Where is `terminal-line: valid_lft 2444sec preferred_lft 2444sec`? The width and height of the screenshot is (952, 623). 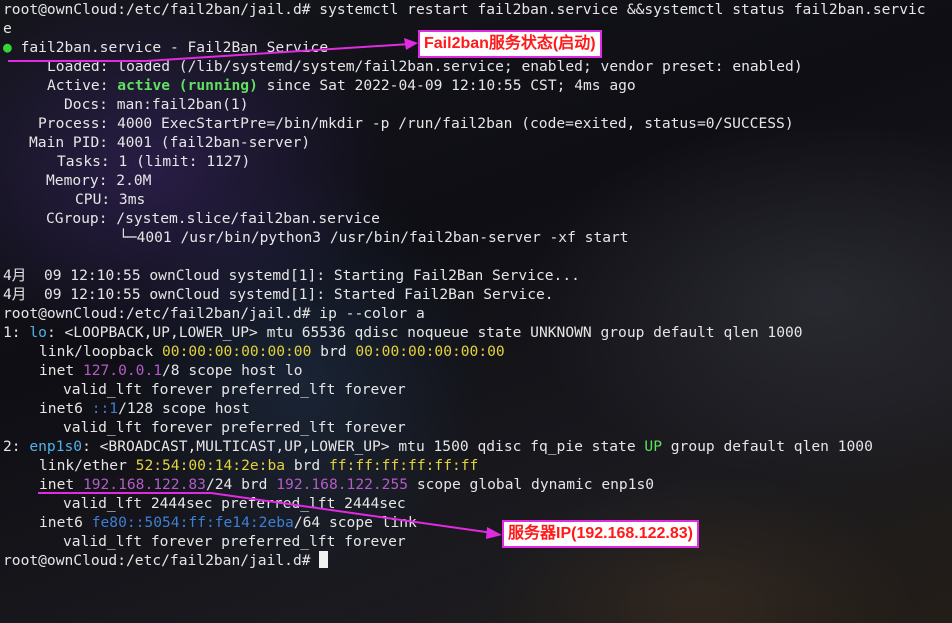 terminal-line: valid_lft 2444sec preferred_lft 2444sec is located at coordinates (477, 503).